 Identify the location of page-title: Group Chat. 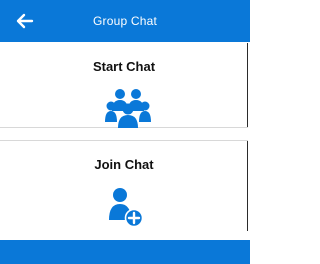
(125, 21).